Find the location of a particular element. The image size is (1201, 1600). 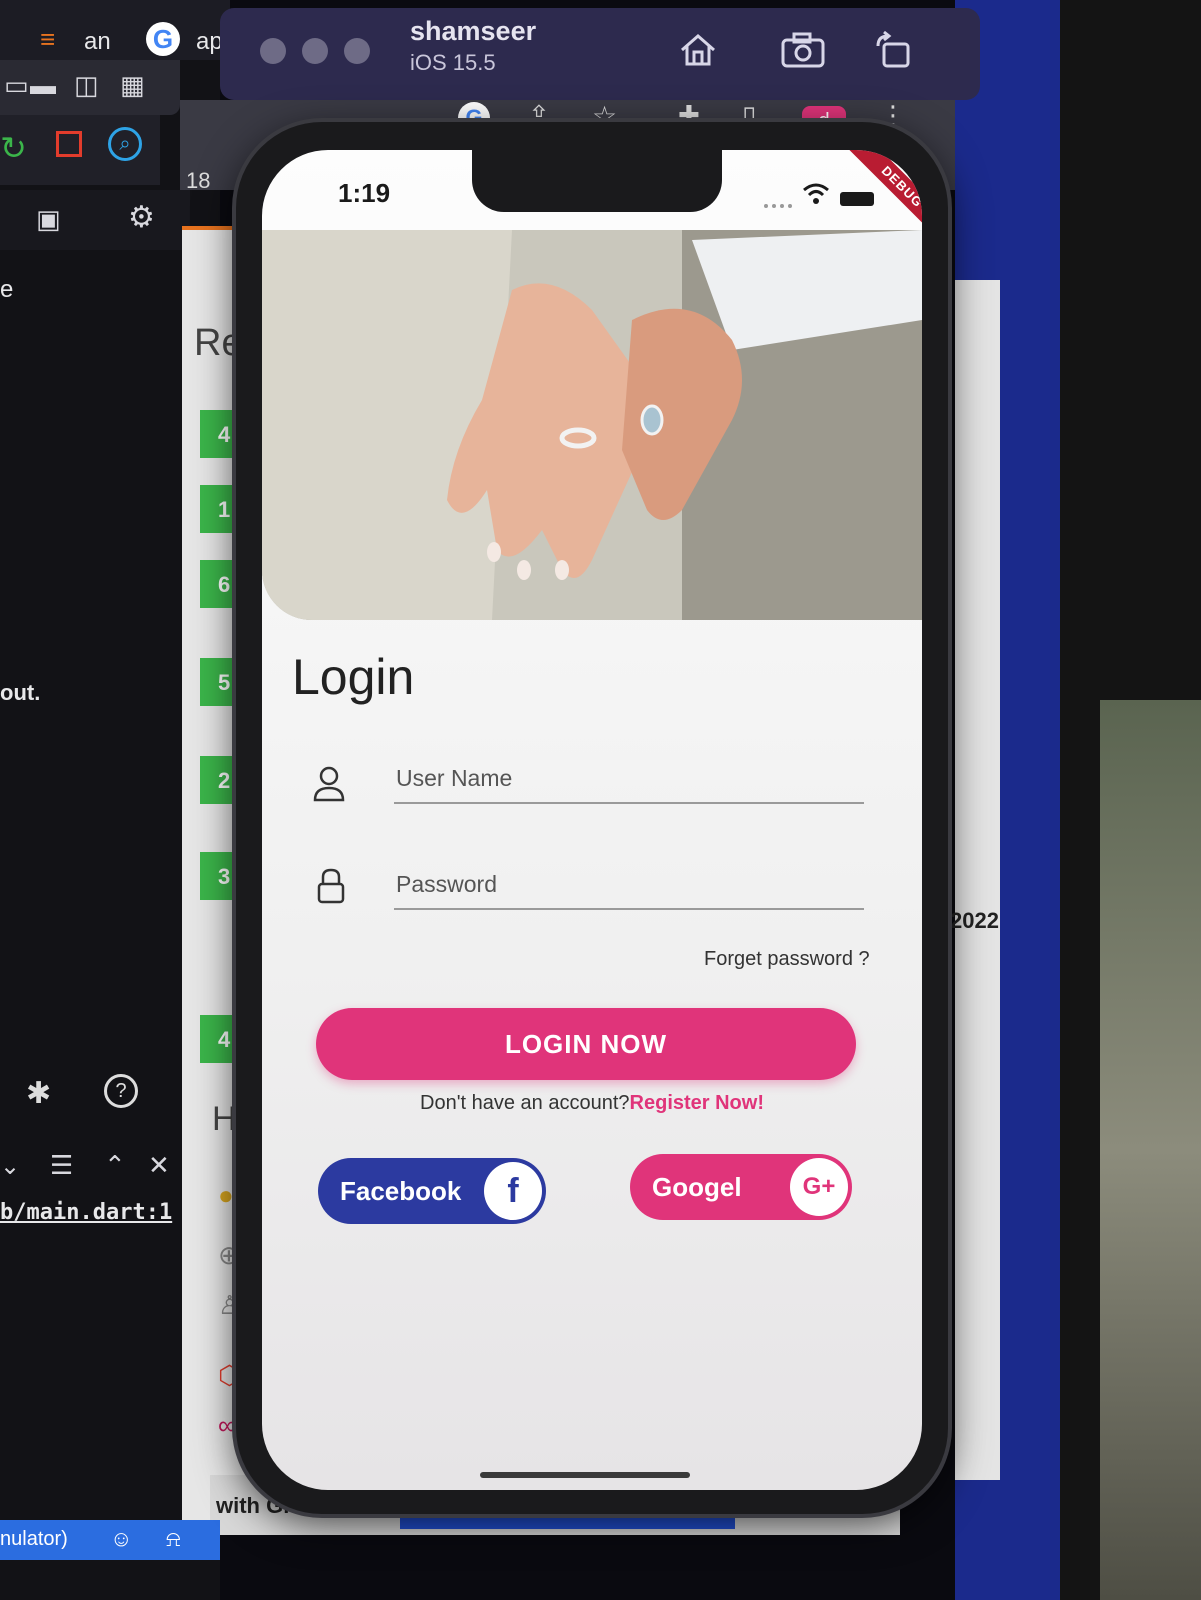

right-web-page is located at coordinates (977, 880).